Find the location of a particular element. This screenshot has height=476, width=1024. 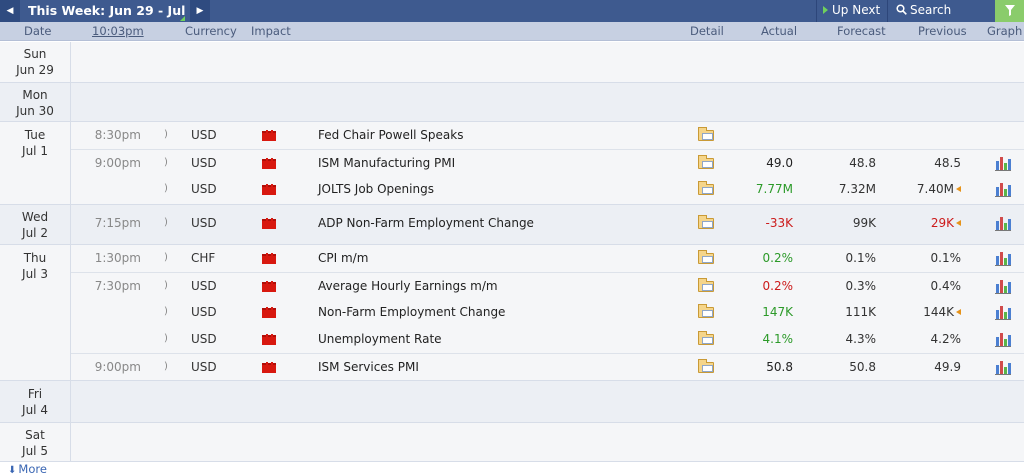

event-title: JOLTS Job Openings is located at coordinates (508, 189).